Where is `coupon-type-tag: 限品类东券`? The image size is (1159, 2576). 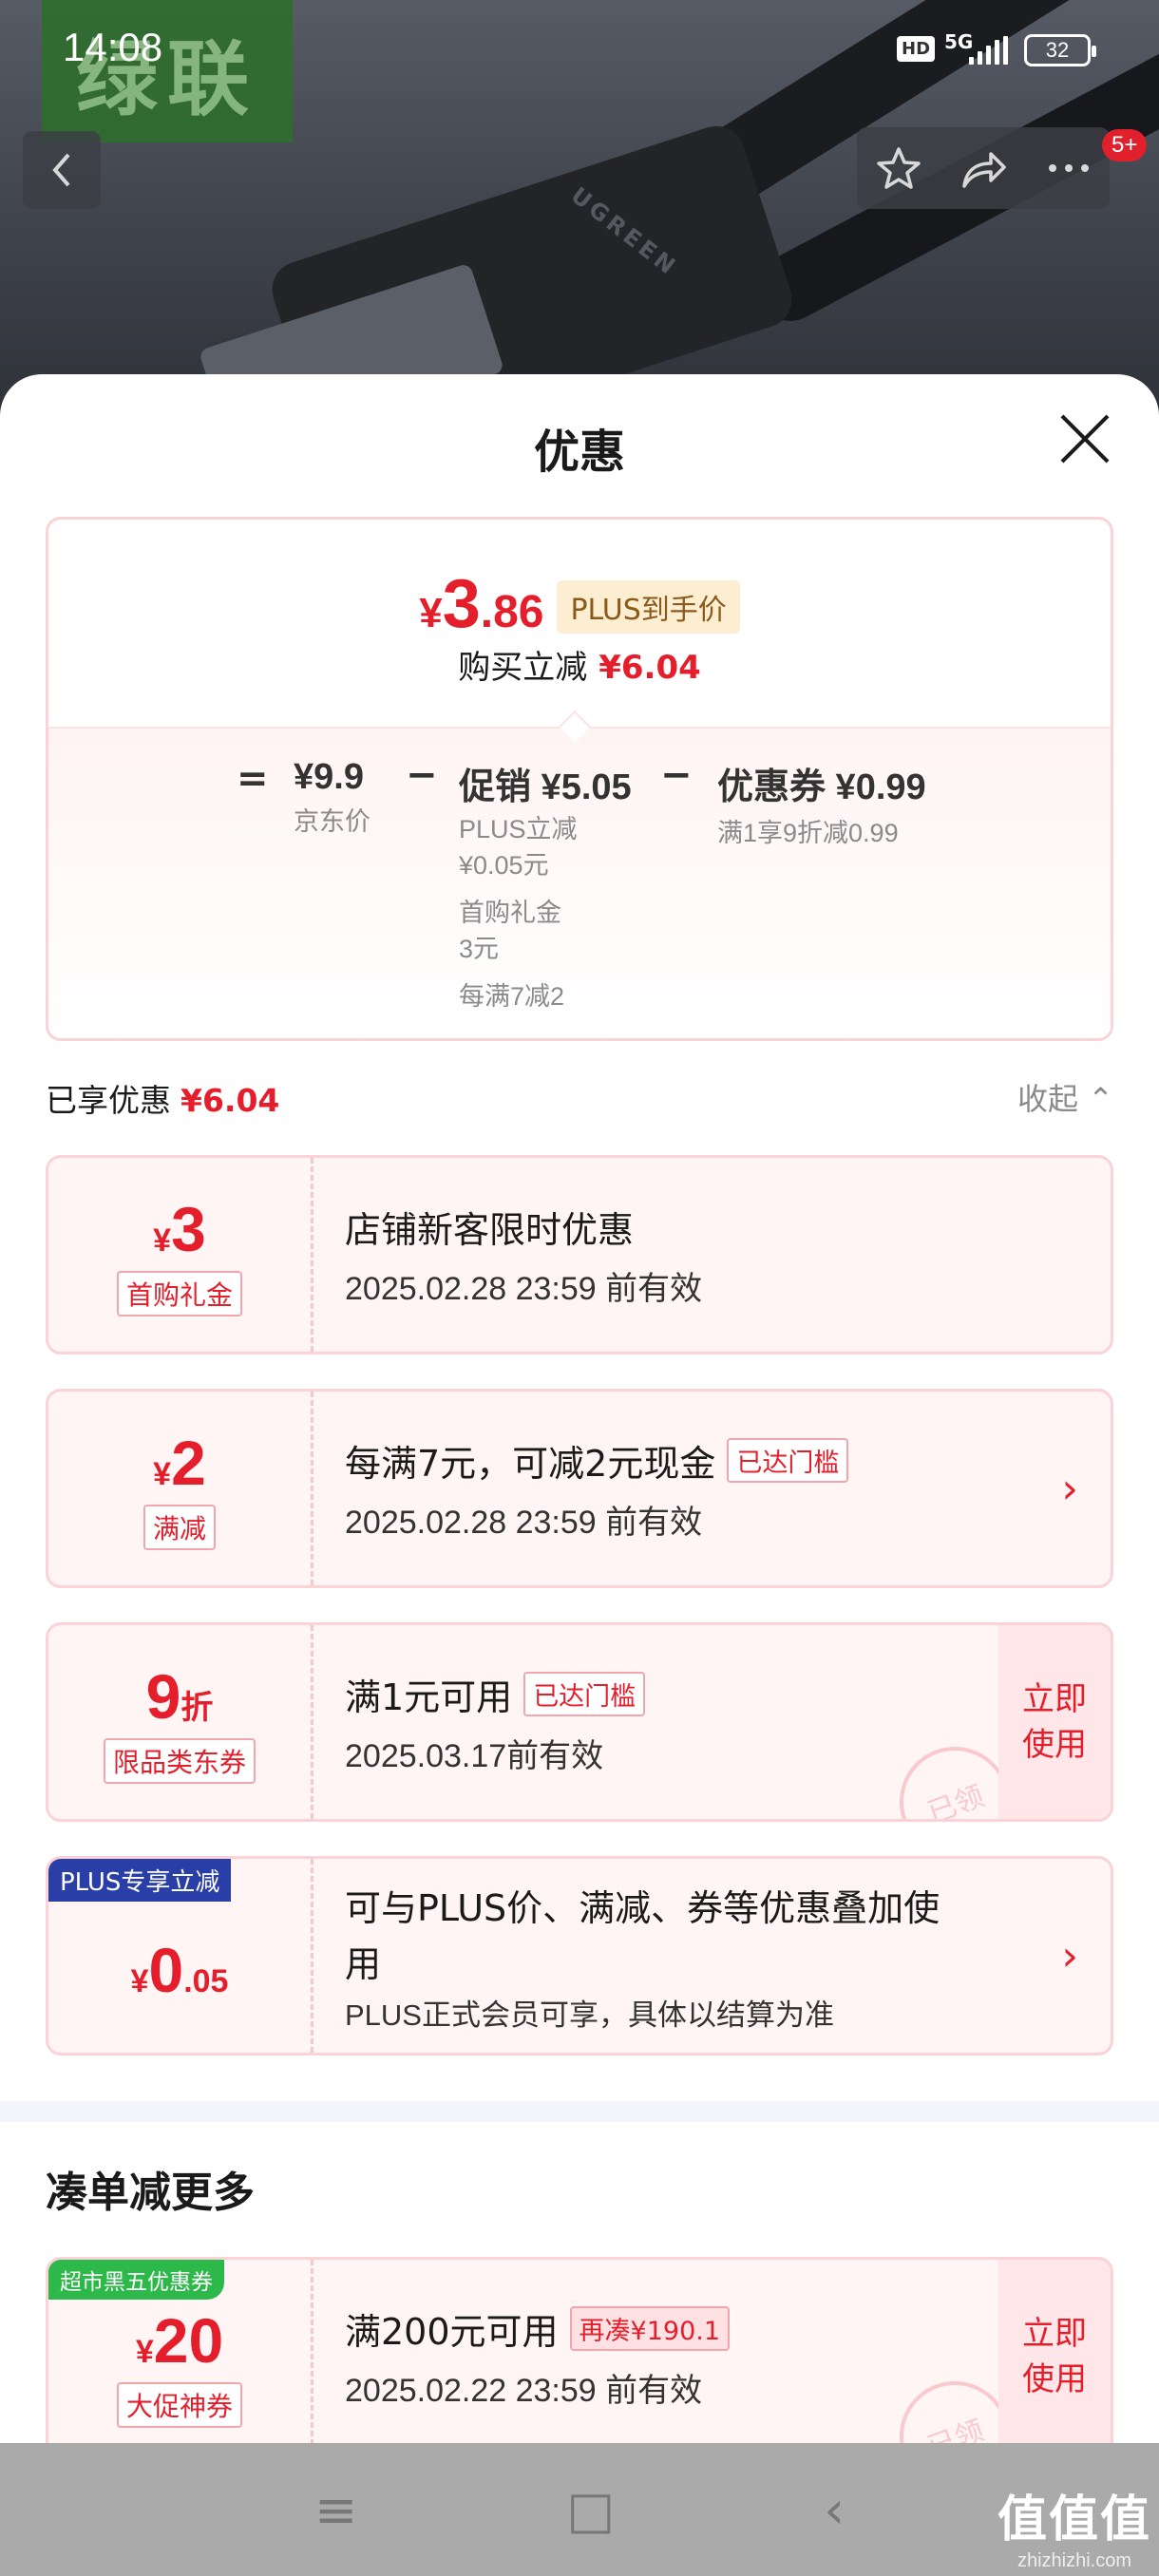 coupon-type-tag: 限品类东券 is located at coordinates (179, 1761).